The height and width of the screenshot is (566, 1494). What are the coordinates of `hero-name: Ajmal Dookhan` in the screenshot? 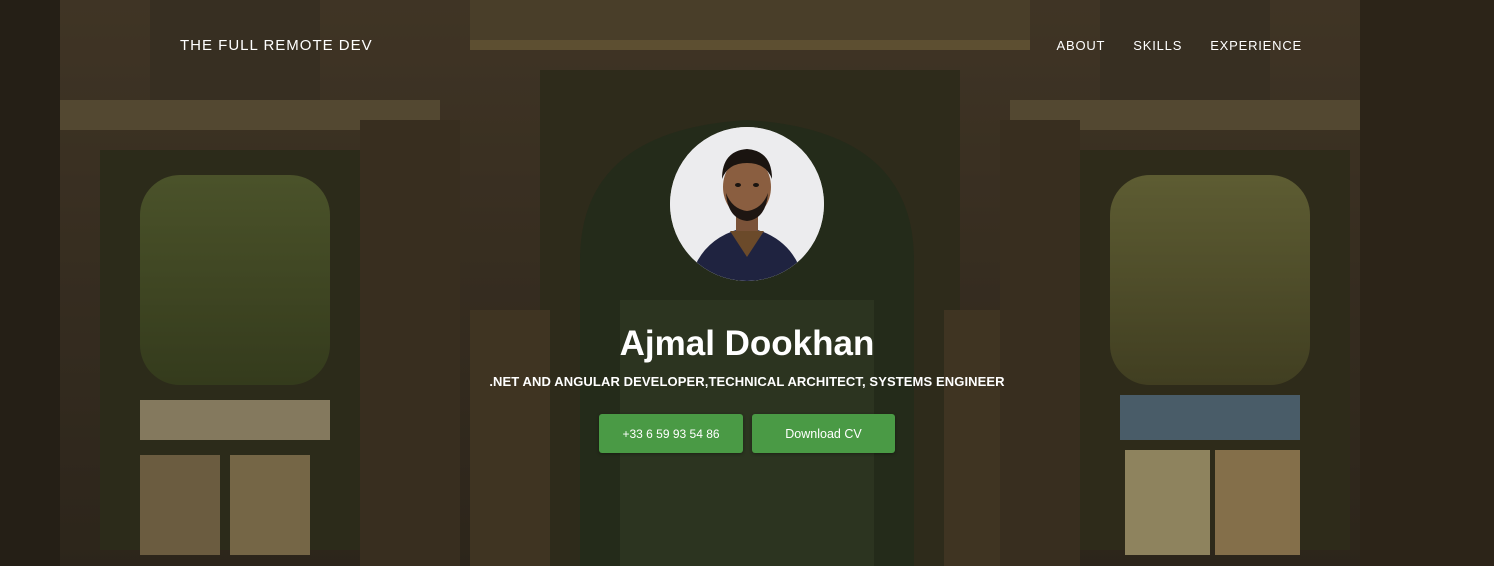 It's located at (747, 343).